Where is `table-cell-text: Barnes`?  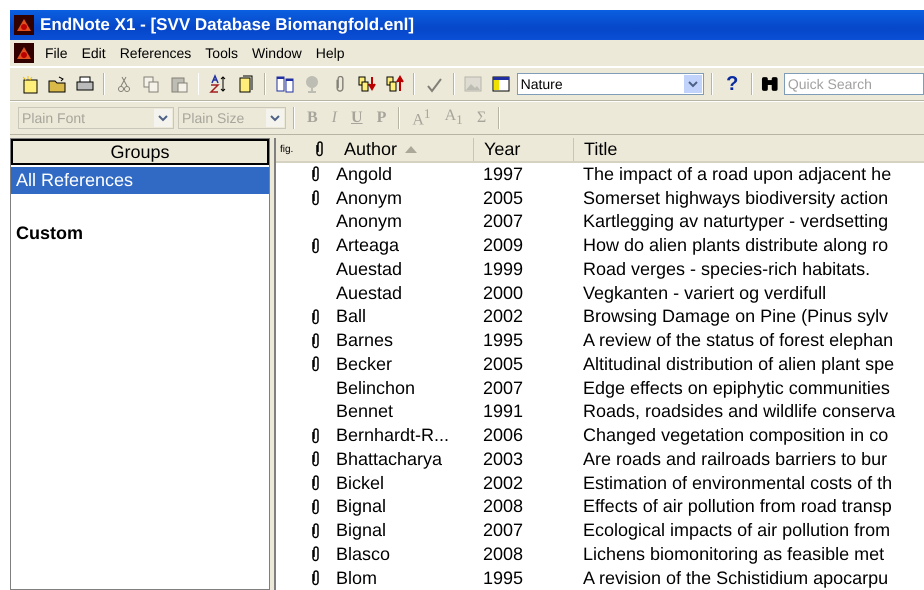
table-cell-text: Barnes is located at coordinates (364, 341).